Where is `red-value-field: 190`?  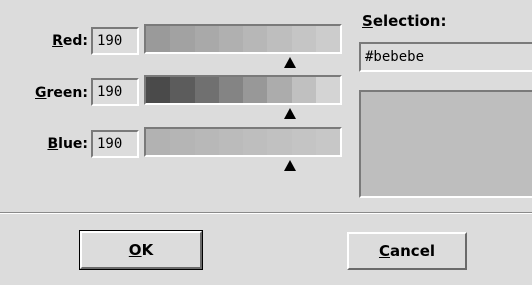
red-value-field: 190 is located at coordinates (115, 41).